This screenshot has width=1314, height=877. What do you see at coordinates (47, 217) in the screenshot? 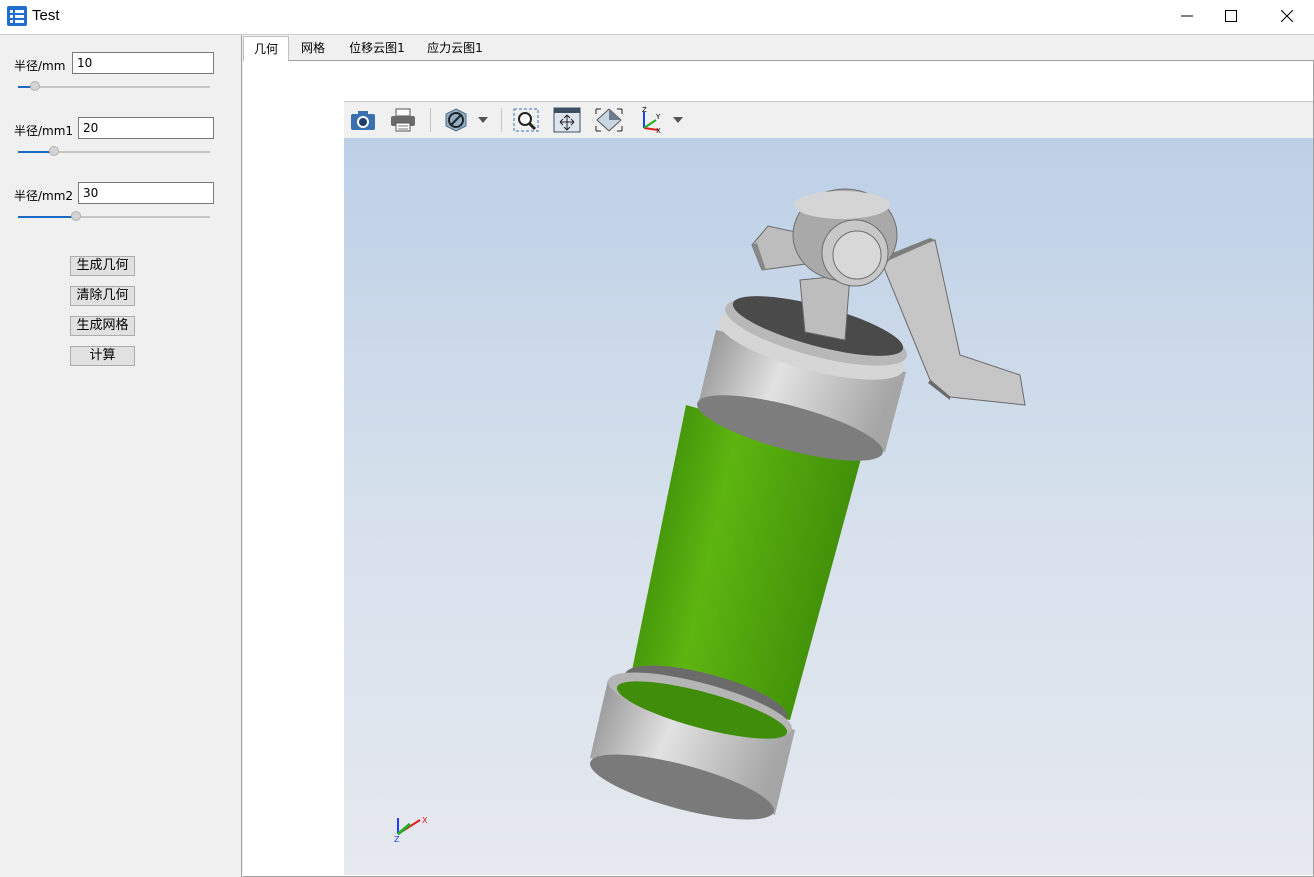
I see `slider-fill` at bounding box center [47, 217].